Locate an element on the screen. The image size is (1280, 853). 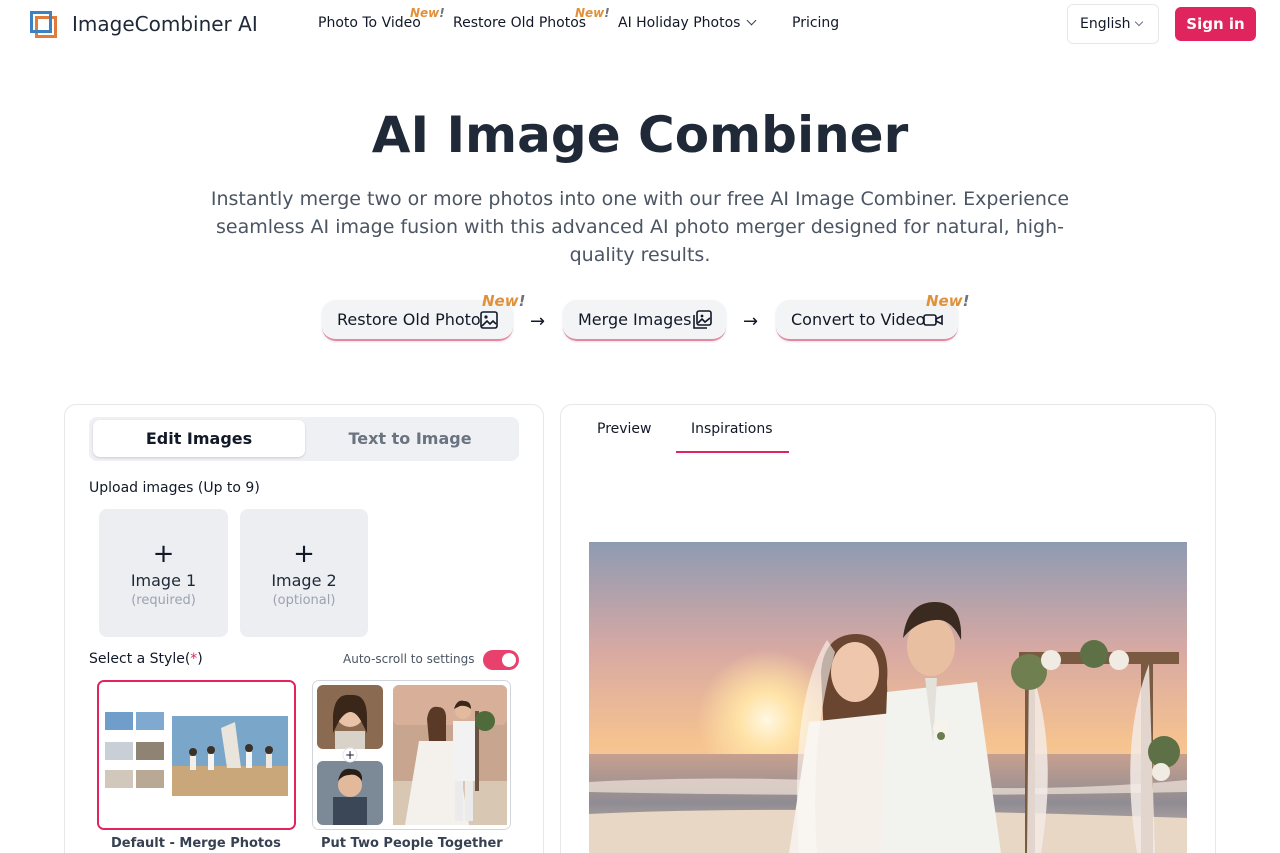
language-select: English is located at coordinates (1113, 24).